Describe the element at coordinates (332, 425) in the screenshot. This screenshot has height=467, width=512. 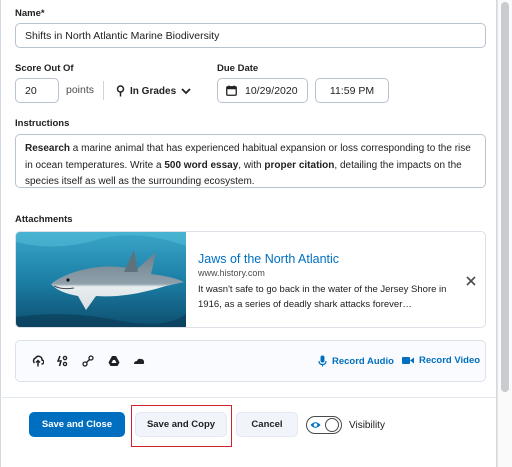
I see `toggle-knob` at that location.